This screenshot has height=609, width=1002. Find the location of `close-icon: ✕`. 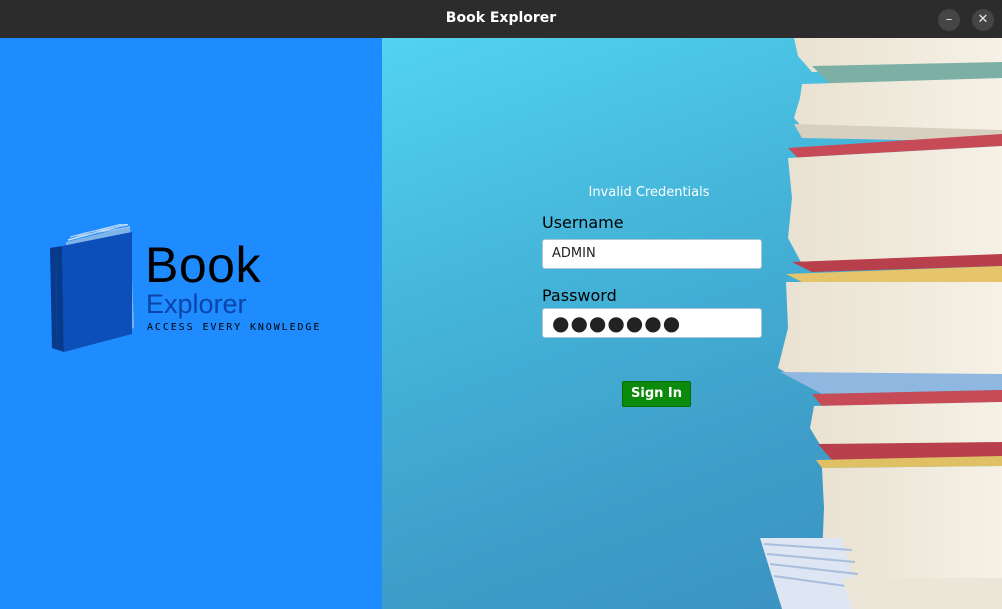

close-icon: ✕ is located at coordinates (983, 19).